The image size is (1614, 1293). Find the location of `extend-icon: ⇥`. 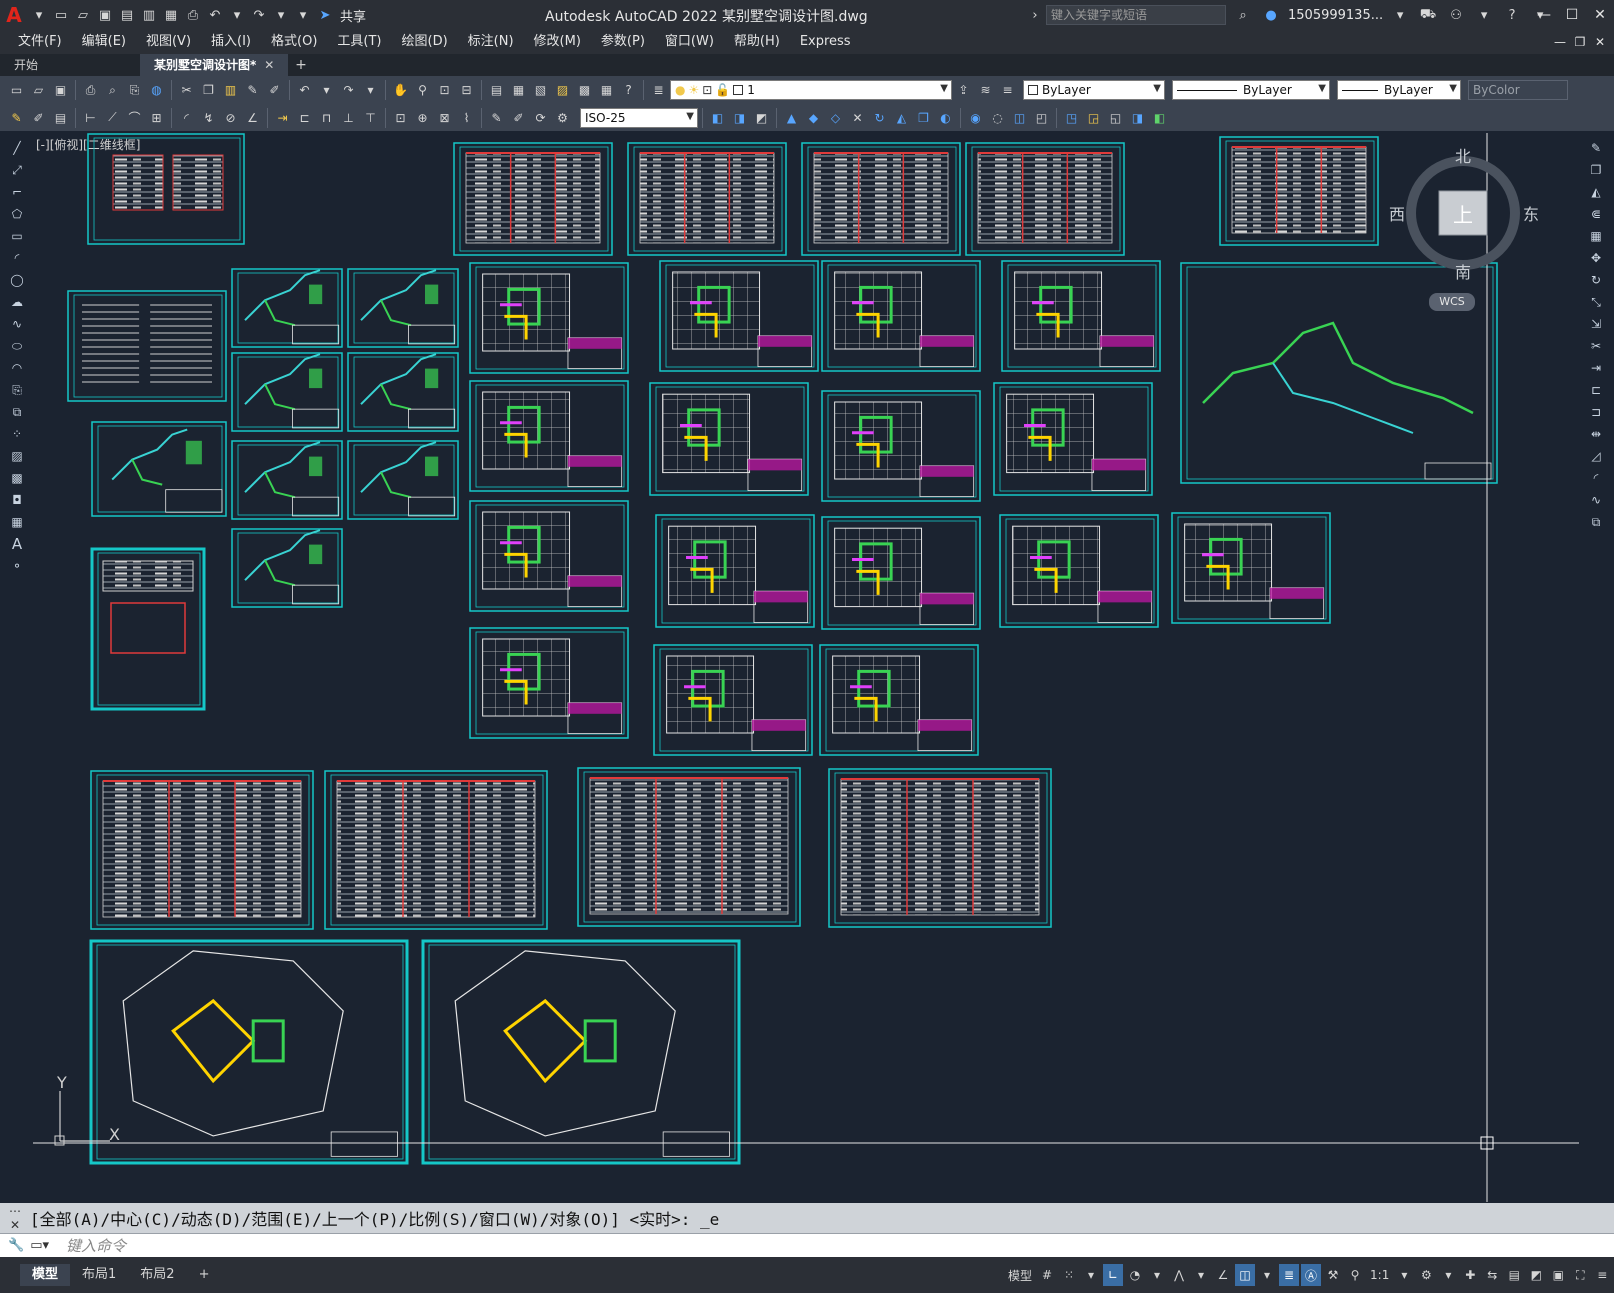

extend-icon: ⇥ is located at coordinates (1596, 368).